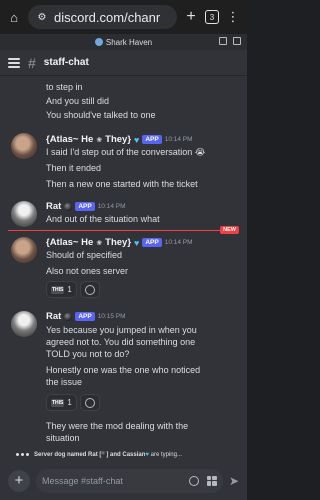 The height and width of the screenshot is (500, 320). I want to click on message-line: Then it ended, so click(74, 168).